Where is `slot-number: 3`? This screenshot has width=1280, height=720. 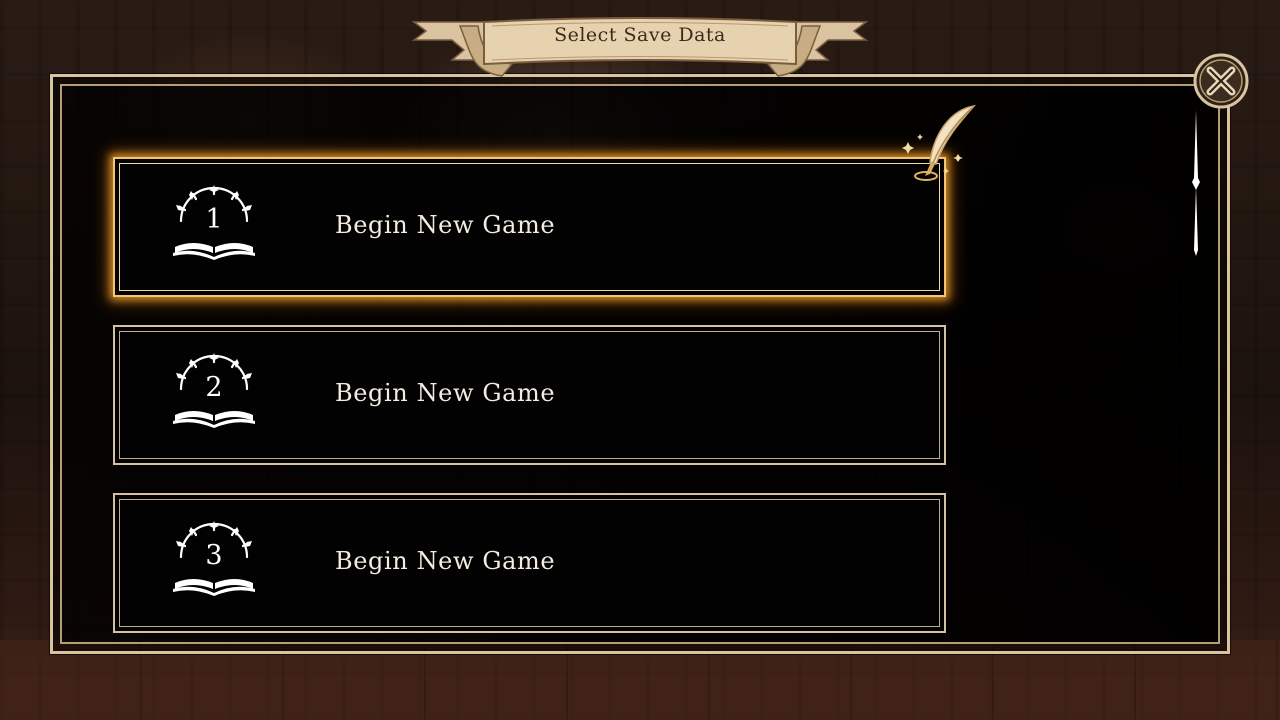
slot-number: 3 is located at coordinates (214, 555).